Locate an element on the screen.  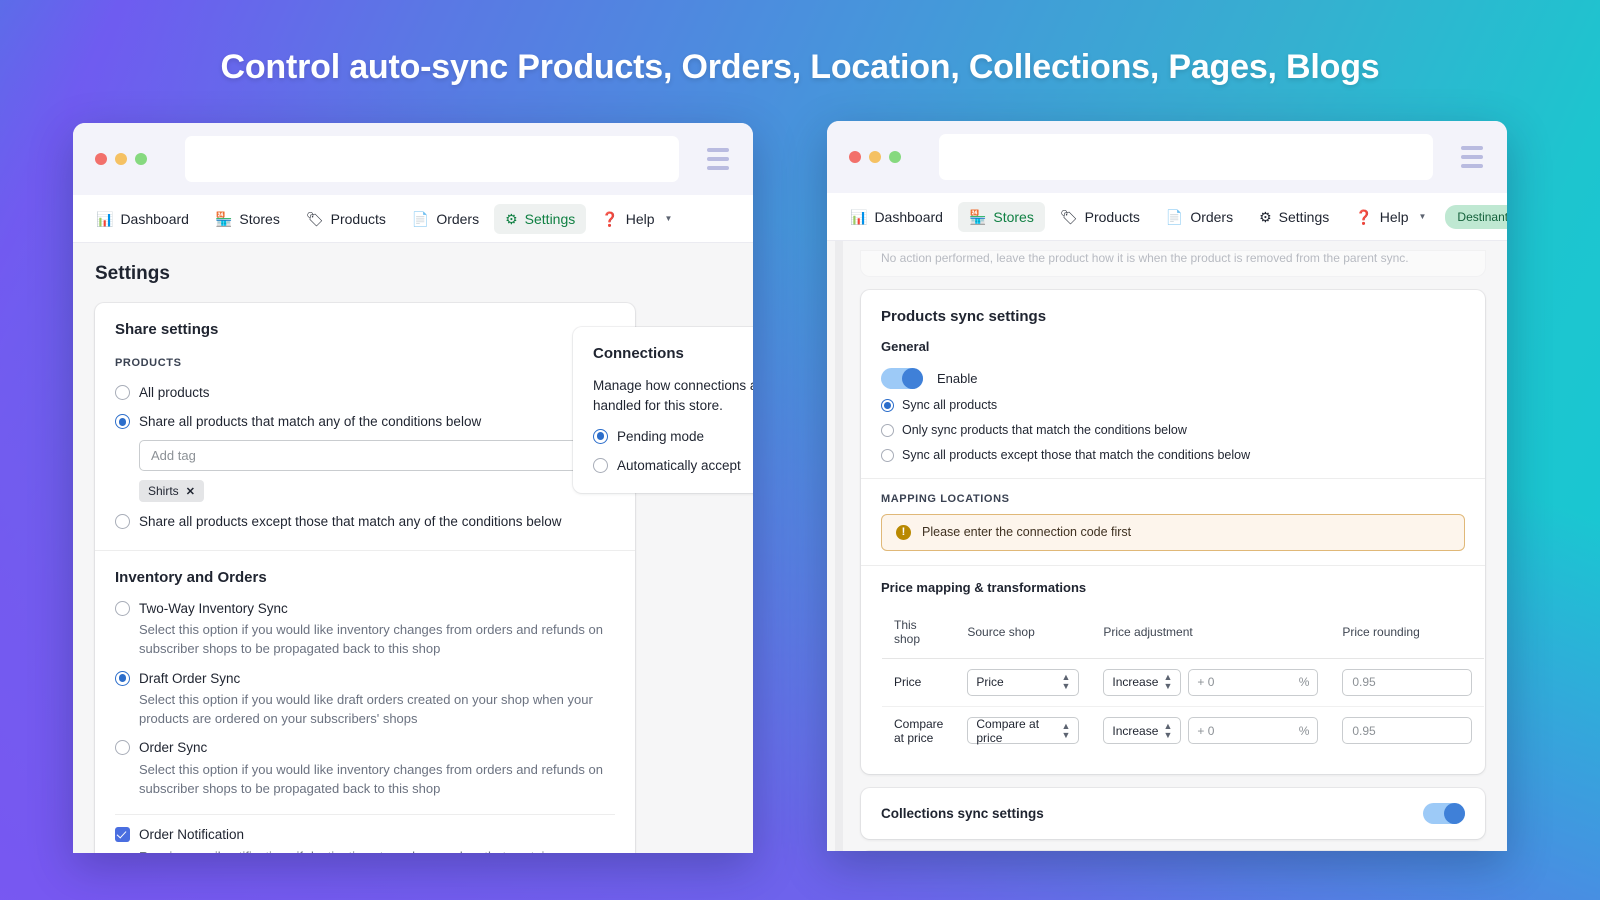
tag-chip-shirts: Shirts ✕ is located at coordinates (171, 491).